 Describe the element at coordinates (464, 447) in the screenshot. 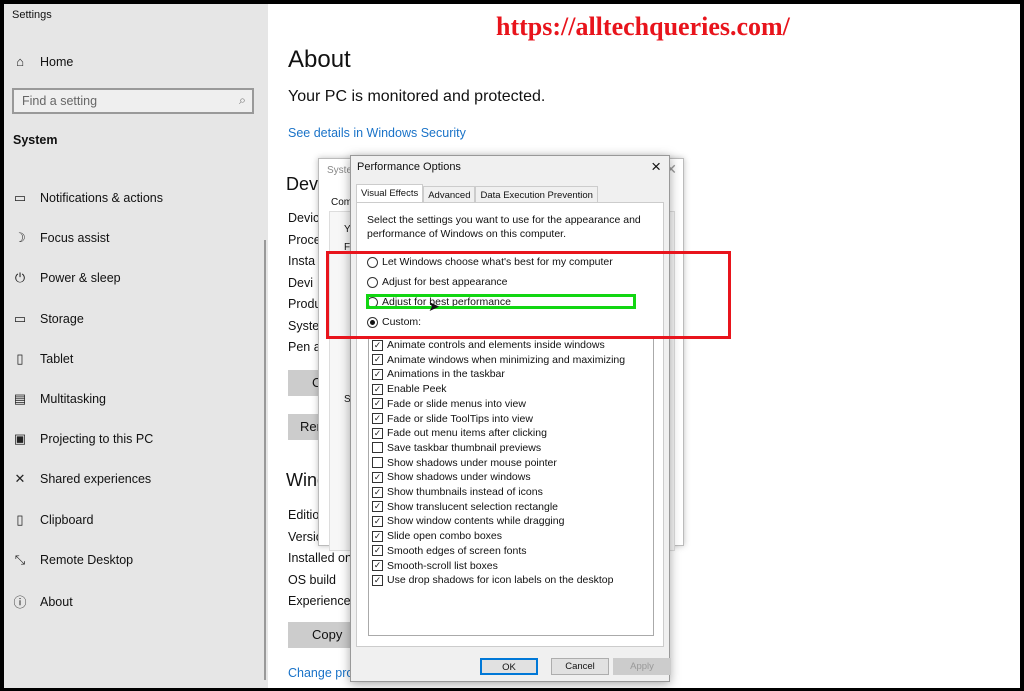

I see `effect-label: Save taskbar thumbnail previews` at that location.